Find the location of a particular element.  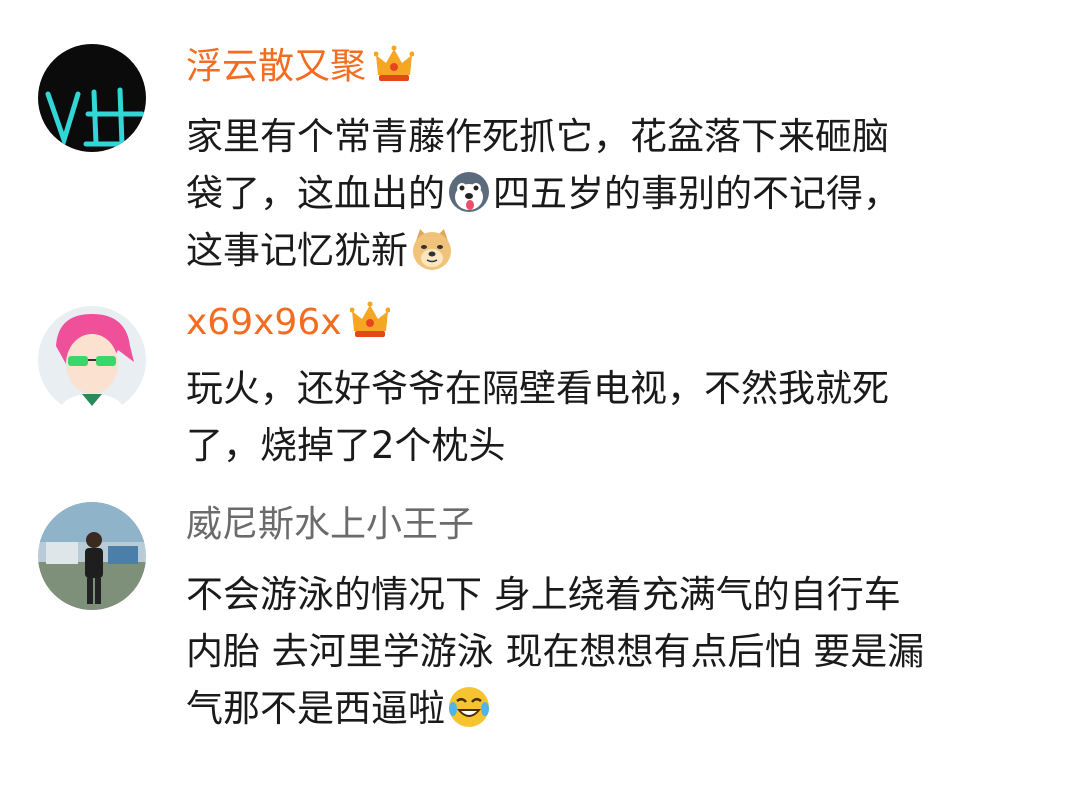

username: x69x96x is located at coordinates (288, 323).